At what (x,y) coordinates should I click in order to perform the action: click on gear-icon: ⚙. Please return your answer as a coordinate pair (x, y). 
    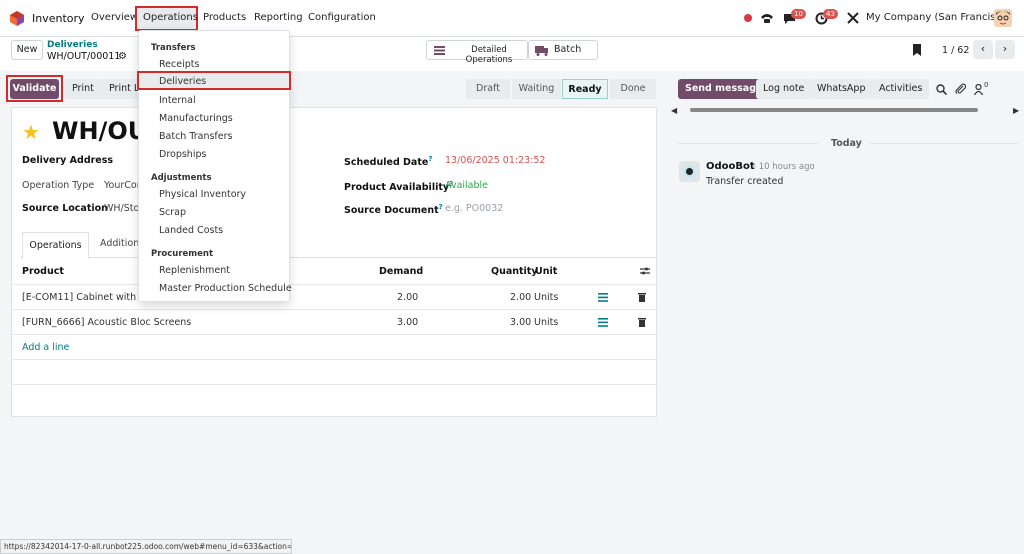
    Looking at the image, I should click on (122, 56).